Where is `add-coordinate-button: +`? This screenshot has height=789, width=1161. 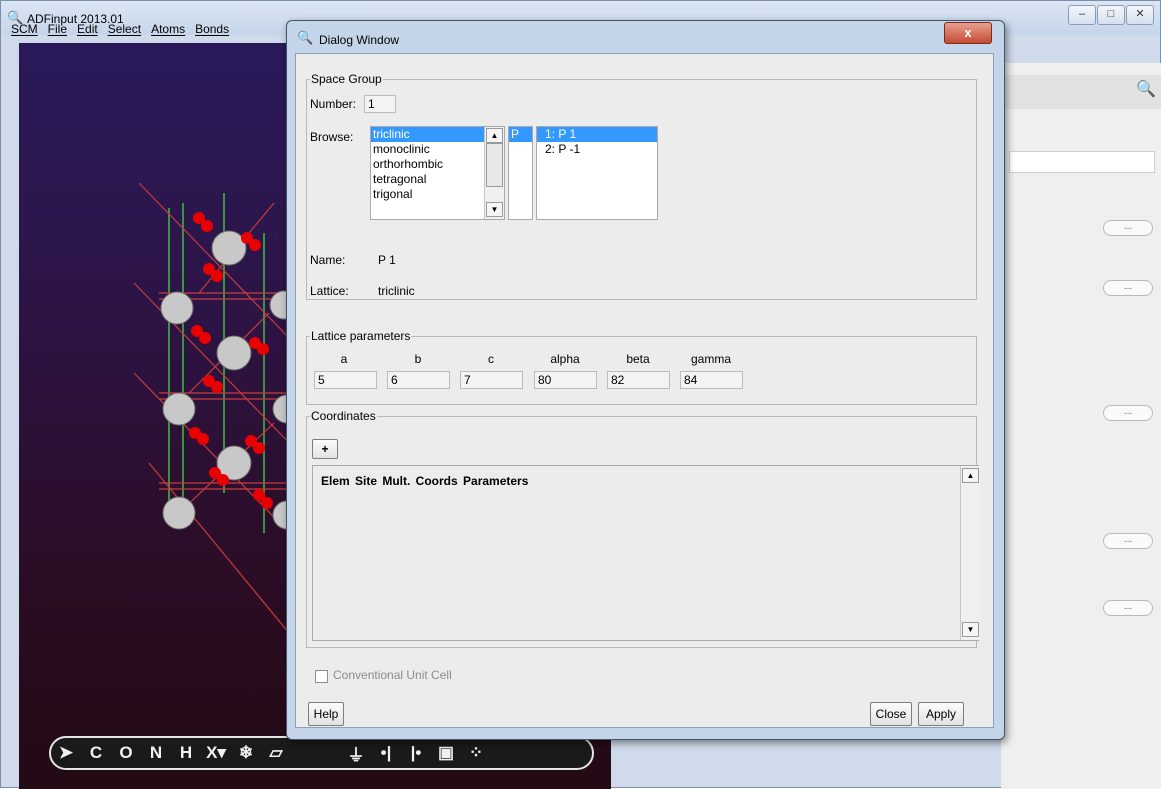 add-coordinate-button: + is located at coordinates (325, 449).